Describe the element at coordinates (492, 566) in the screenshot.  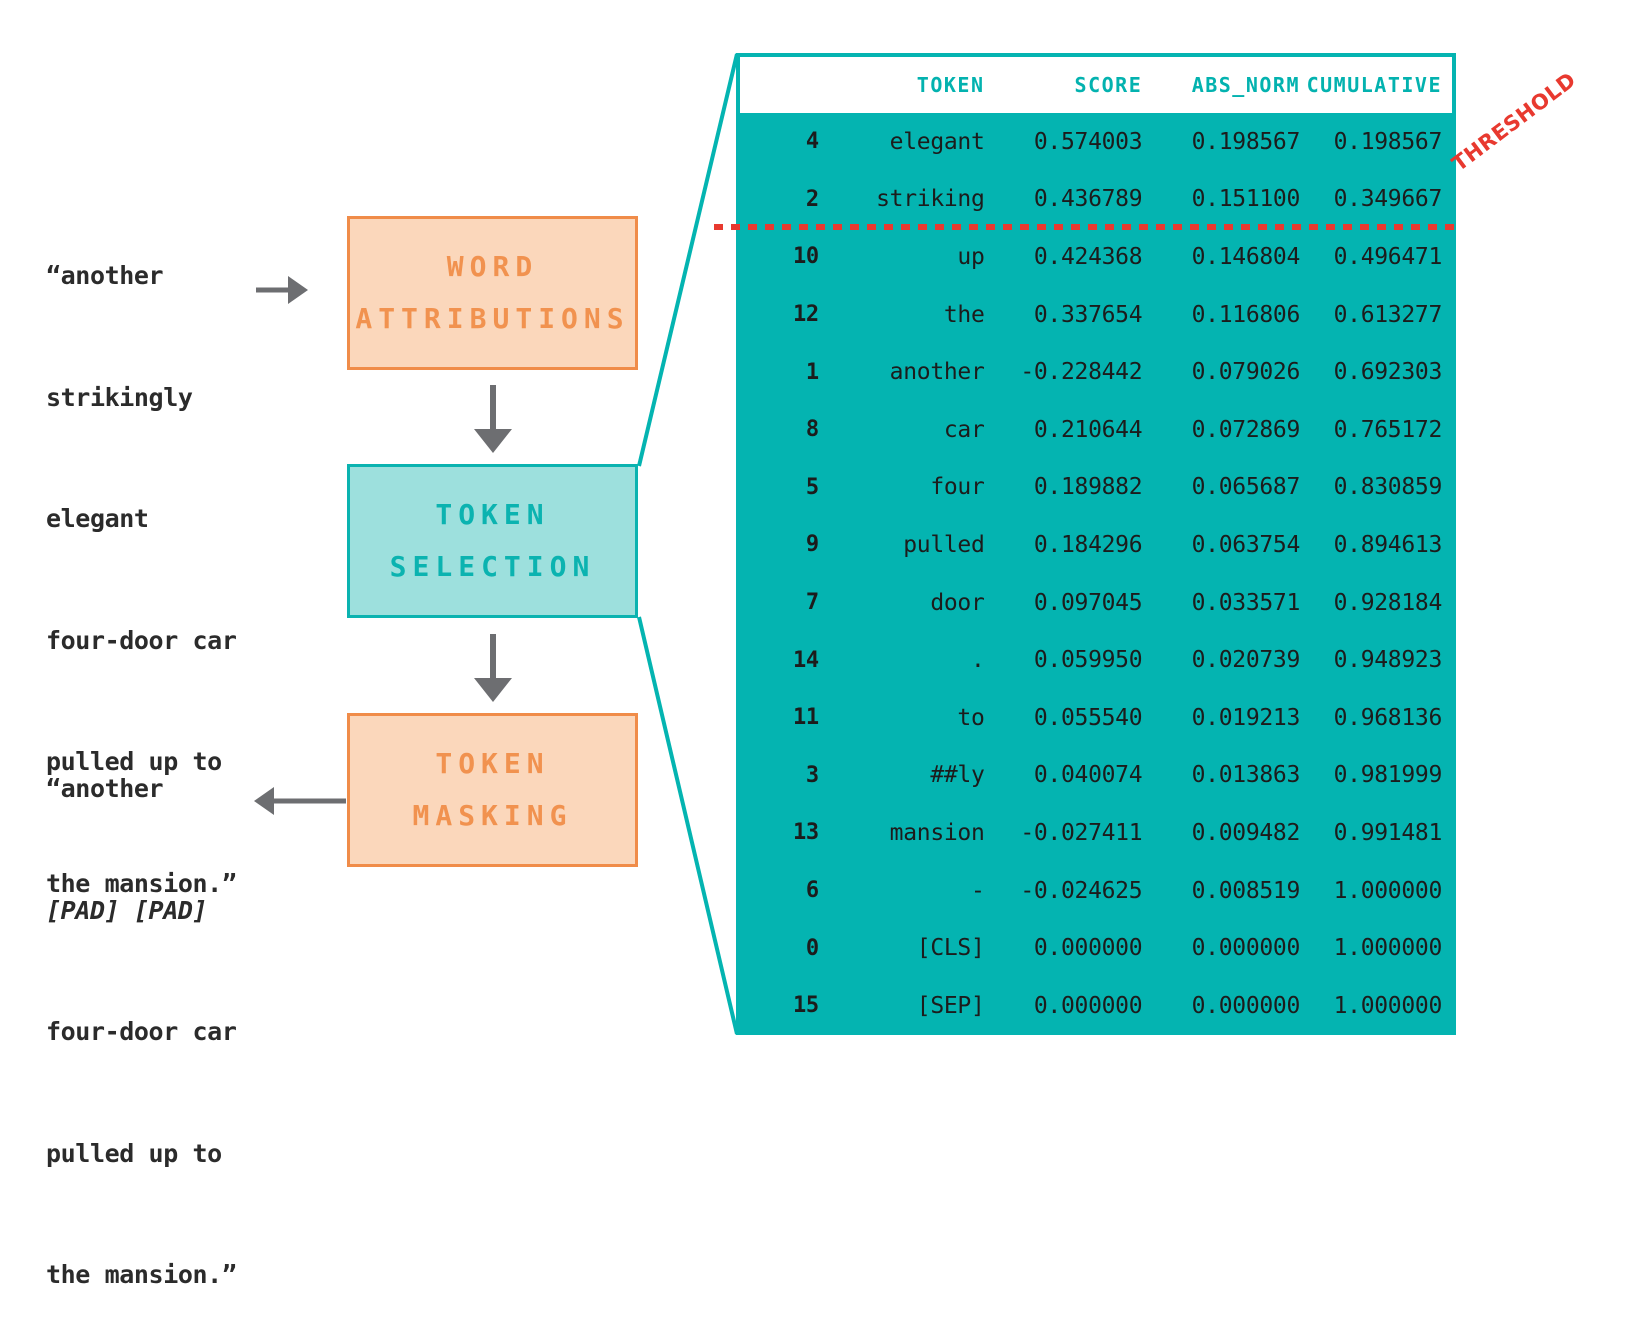
I see `step-token-selection-line2: SELECTION` at that location.